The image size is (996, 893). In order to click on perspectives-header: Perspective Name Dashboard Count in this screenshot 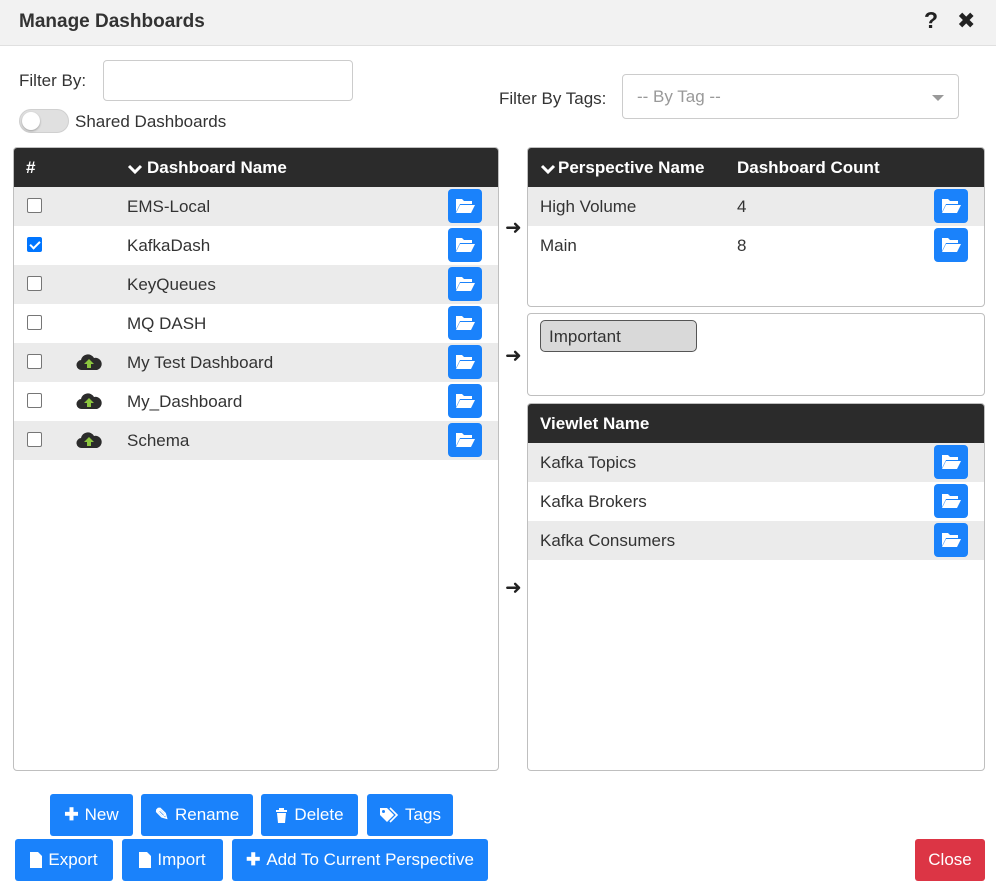, I will do `click(756, 167)`.